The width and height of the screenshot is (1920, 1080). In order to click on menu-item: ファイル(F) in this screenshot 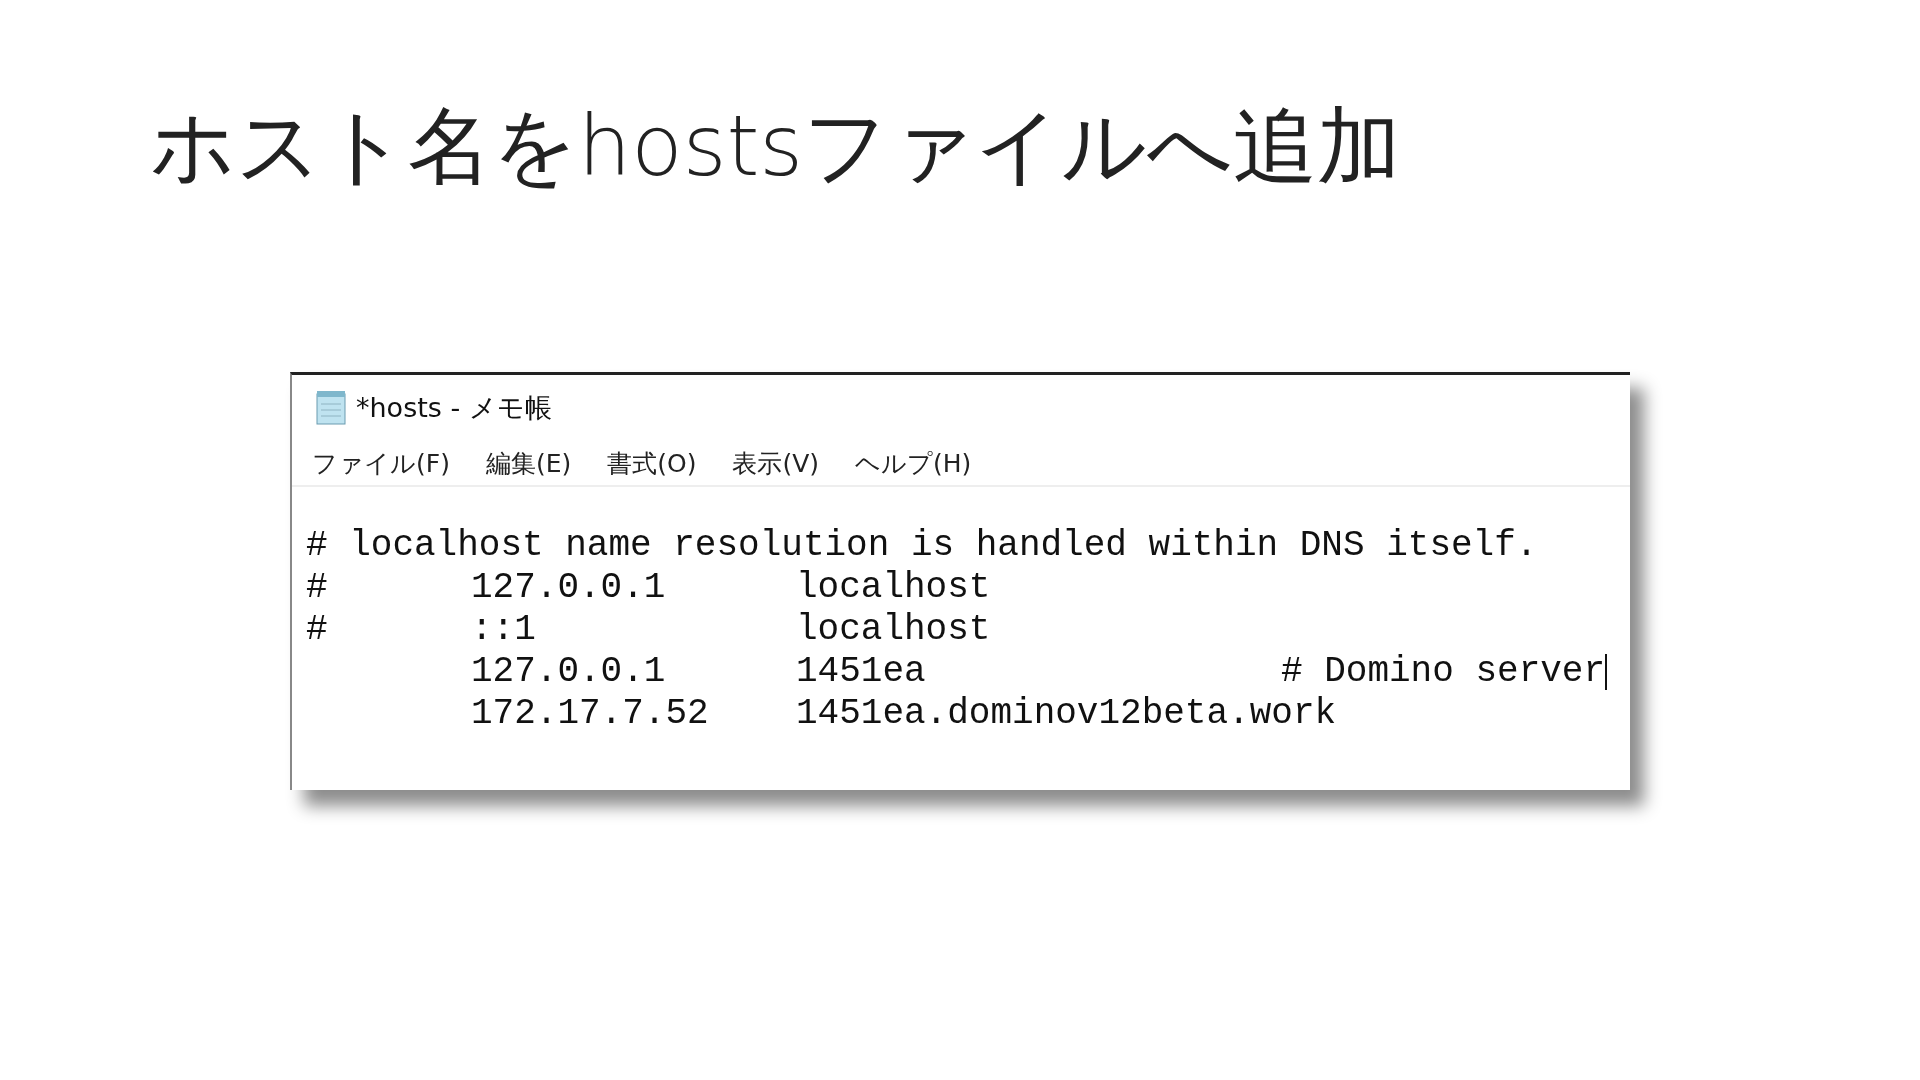, I will do `click(381, 463)`.